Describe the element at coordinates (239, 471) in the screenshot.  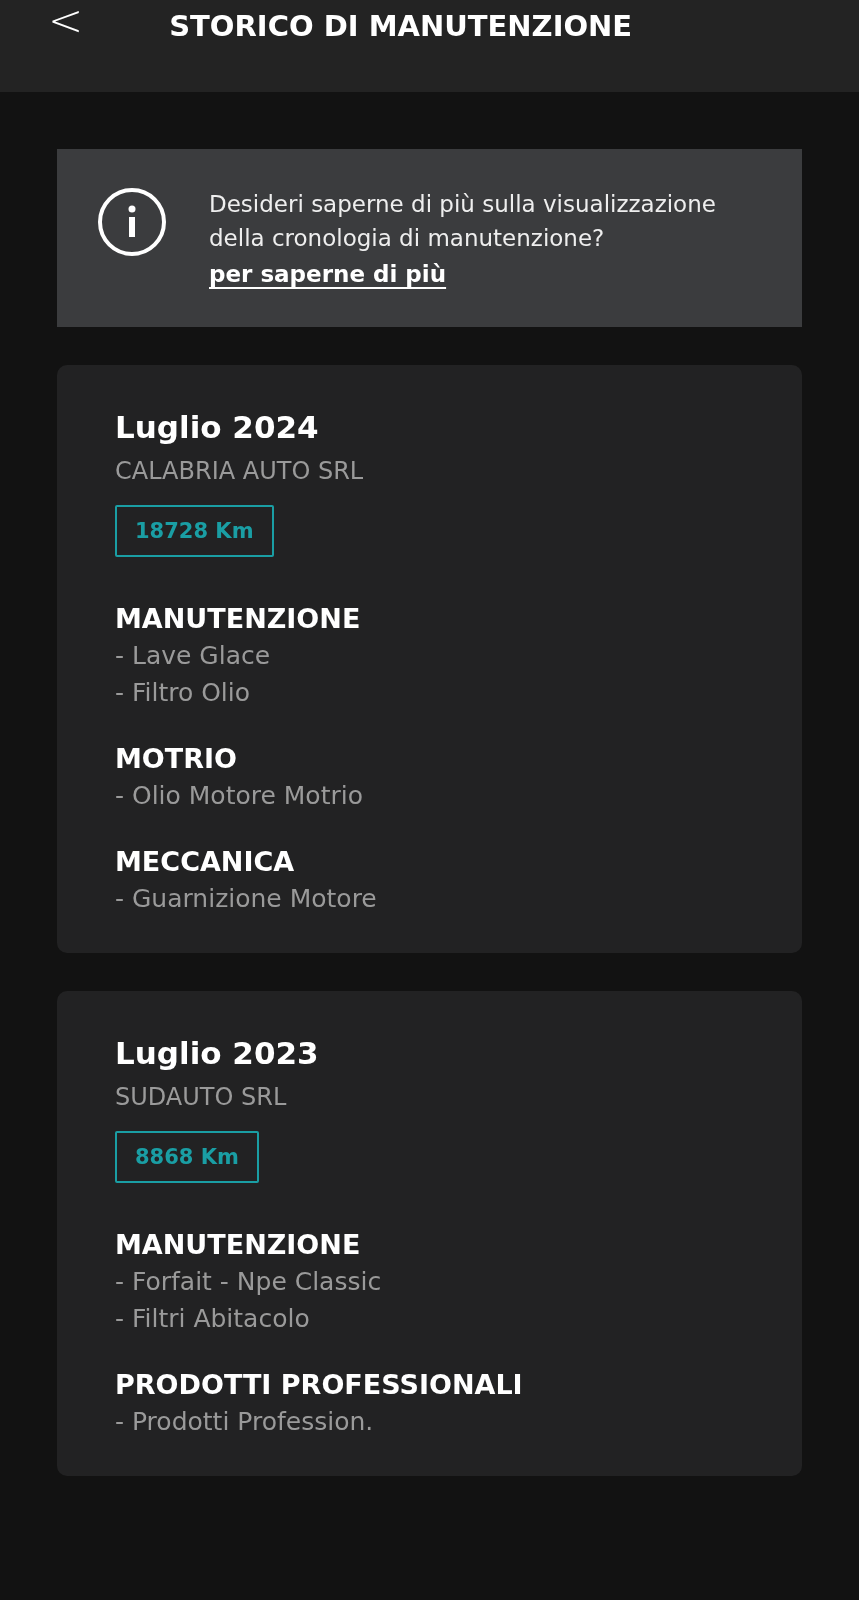
I see `dealer-name: CALABRIA AUTO SRL` at that location.